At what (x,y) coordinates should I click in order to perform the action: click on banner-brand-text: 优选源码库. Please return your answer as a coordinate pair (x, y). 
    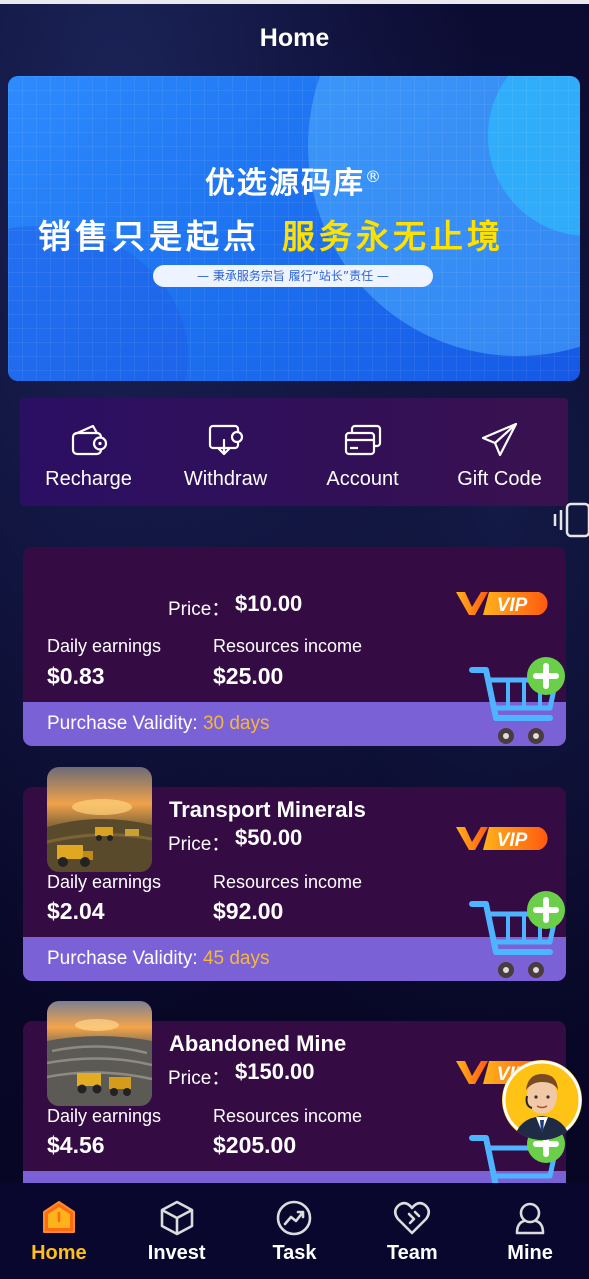
    Looking at the image, I should click on (285, 183).